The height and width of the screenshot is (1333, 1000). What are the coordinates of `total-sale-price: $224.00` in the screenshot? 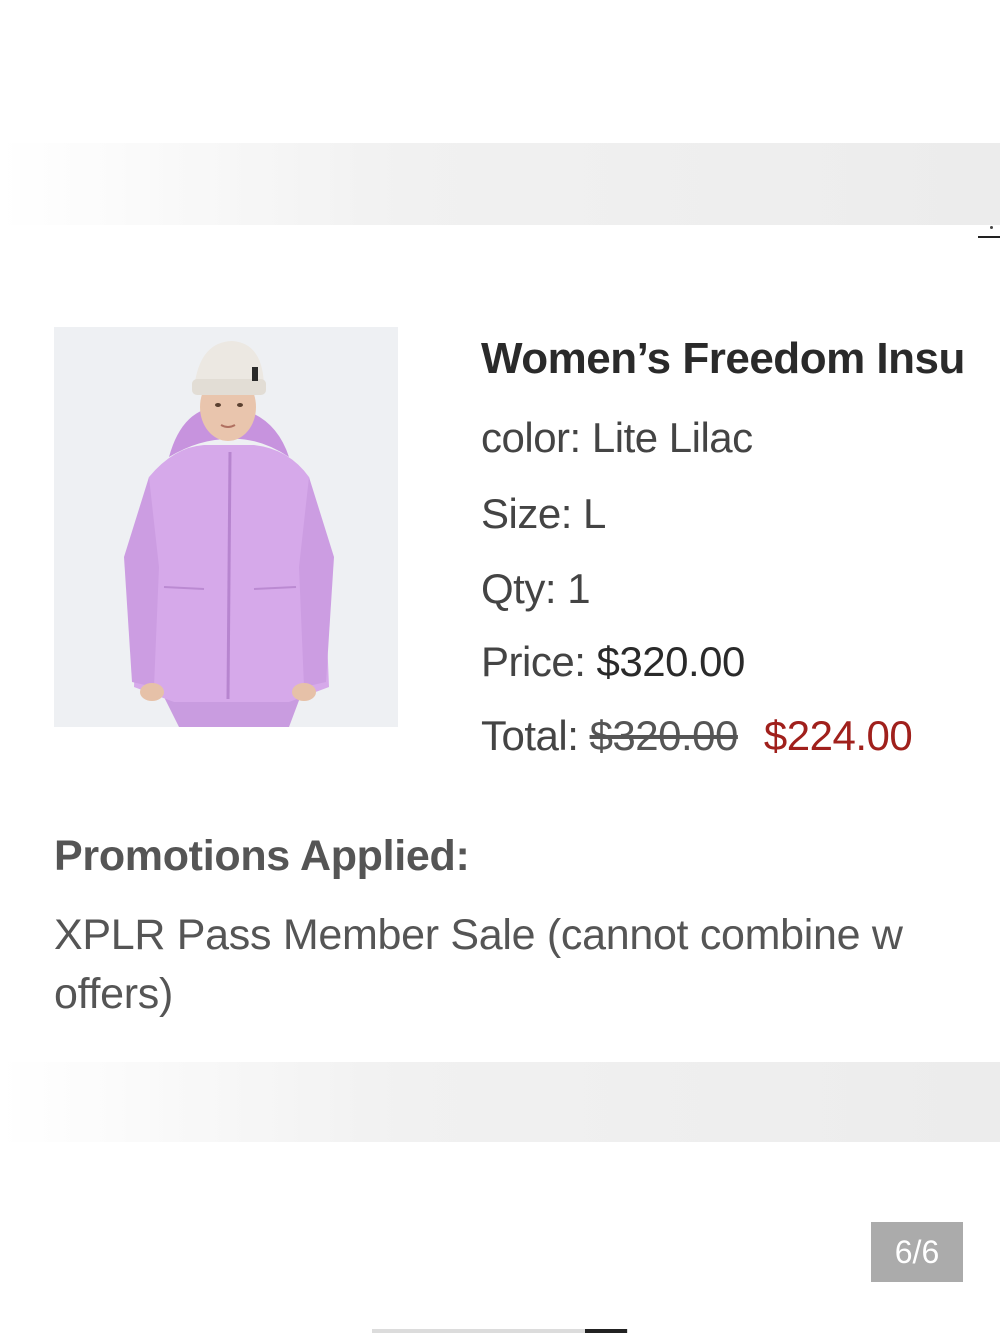 It's located at (838, 735).